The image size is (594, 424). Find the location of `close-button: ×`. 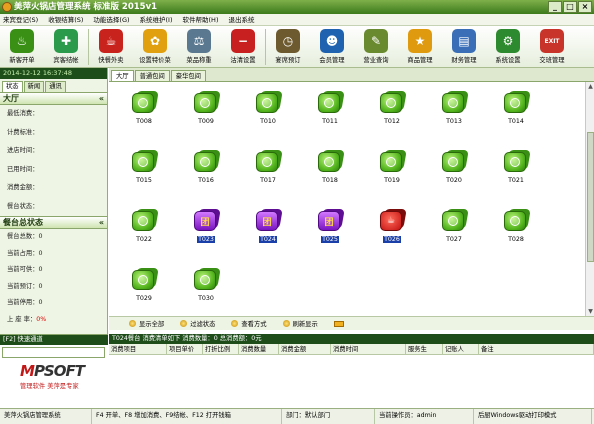

close-button: × is located at coordinates (585, 7).